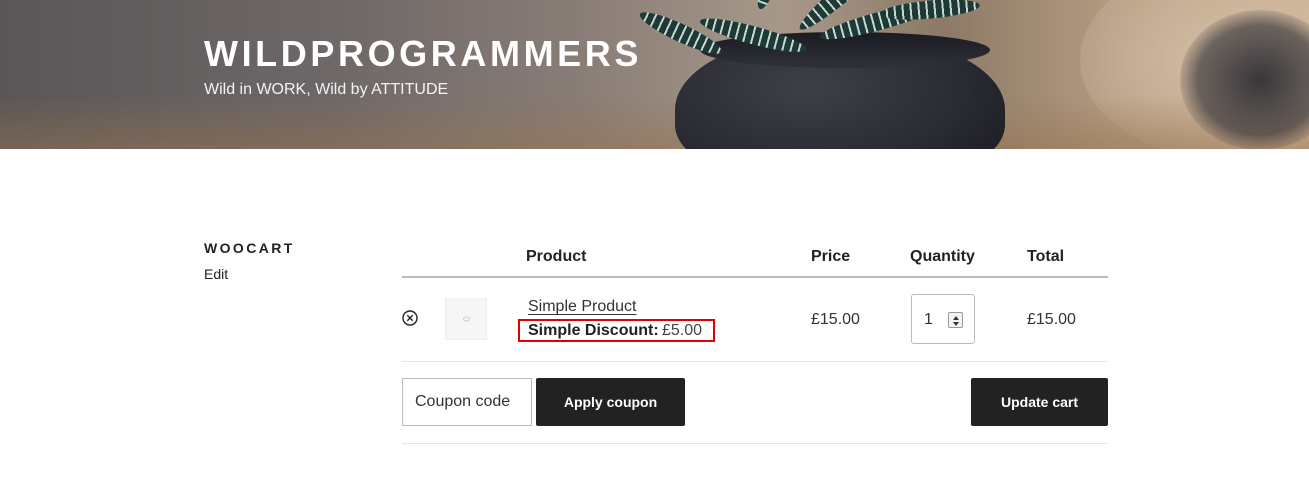  Describe the element at coordinates (942, 256) in the screenshot. I see `column-header-quantity: Quantity` at that location.